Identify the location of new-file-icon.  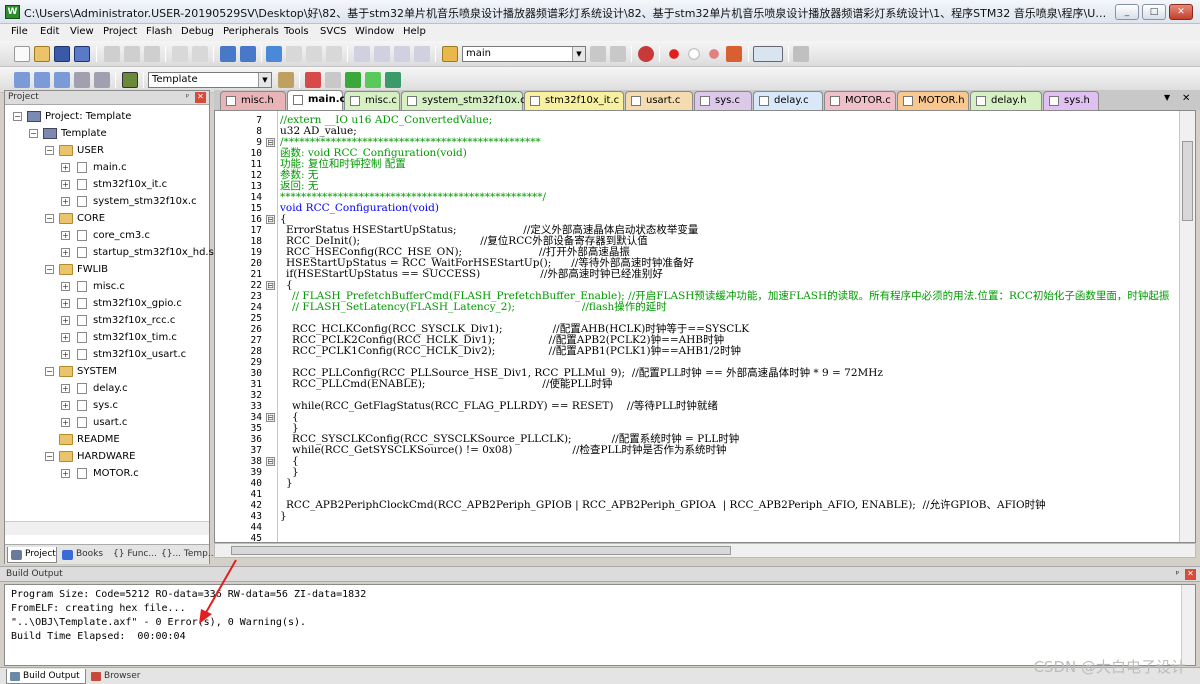
(22, 54).